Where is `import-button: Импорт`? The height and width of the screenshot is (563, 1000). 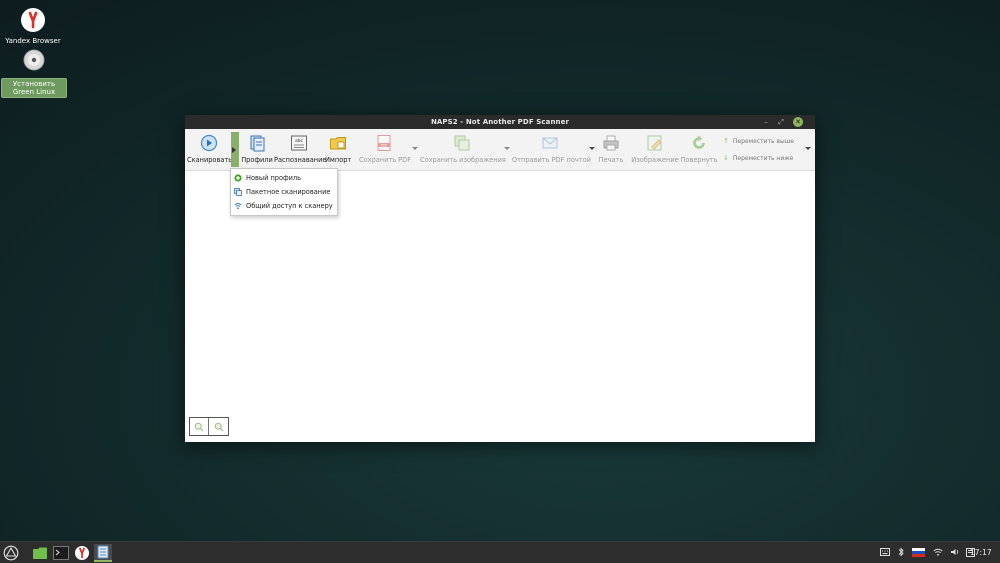
import-button: Импорт is located at coordinates (338, 148).